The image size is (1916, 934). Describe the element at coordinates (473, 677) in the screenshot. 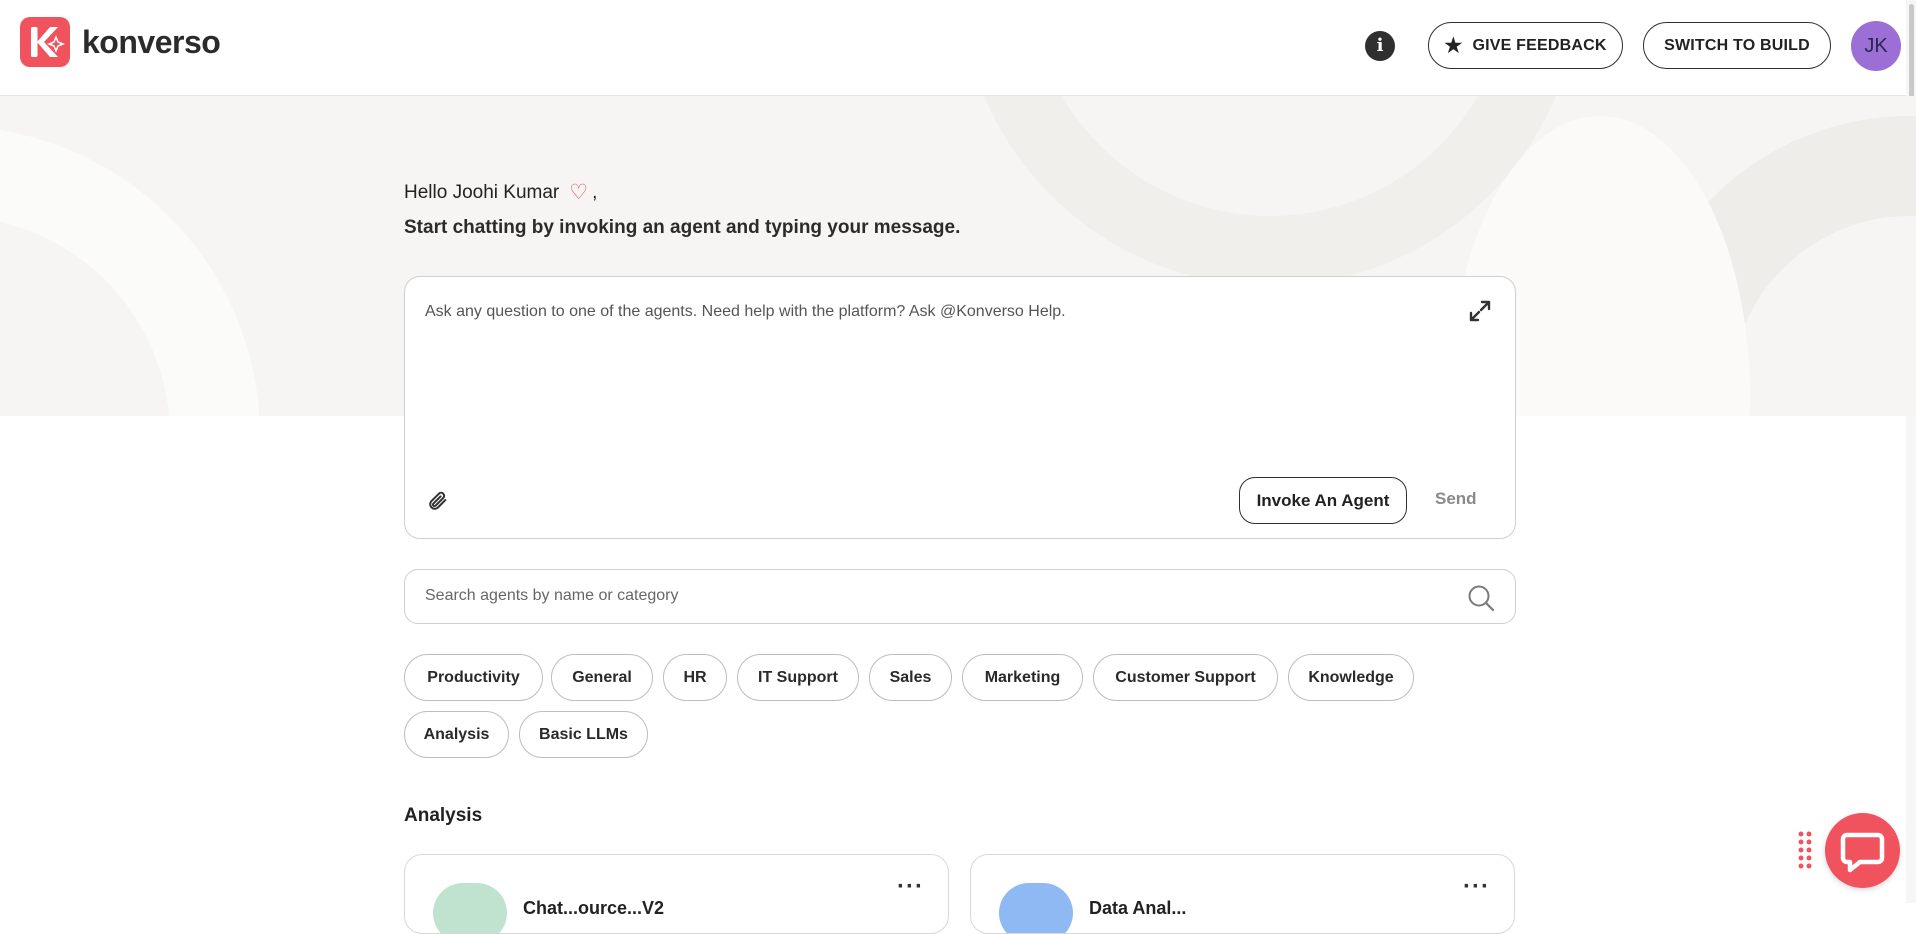

I see `category-chip-productivity: Productivity` at that location.